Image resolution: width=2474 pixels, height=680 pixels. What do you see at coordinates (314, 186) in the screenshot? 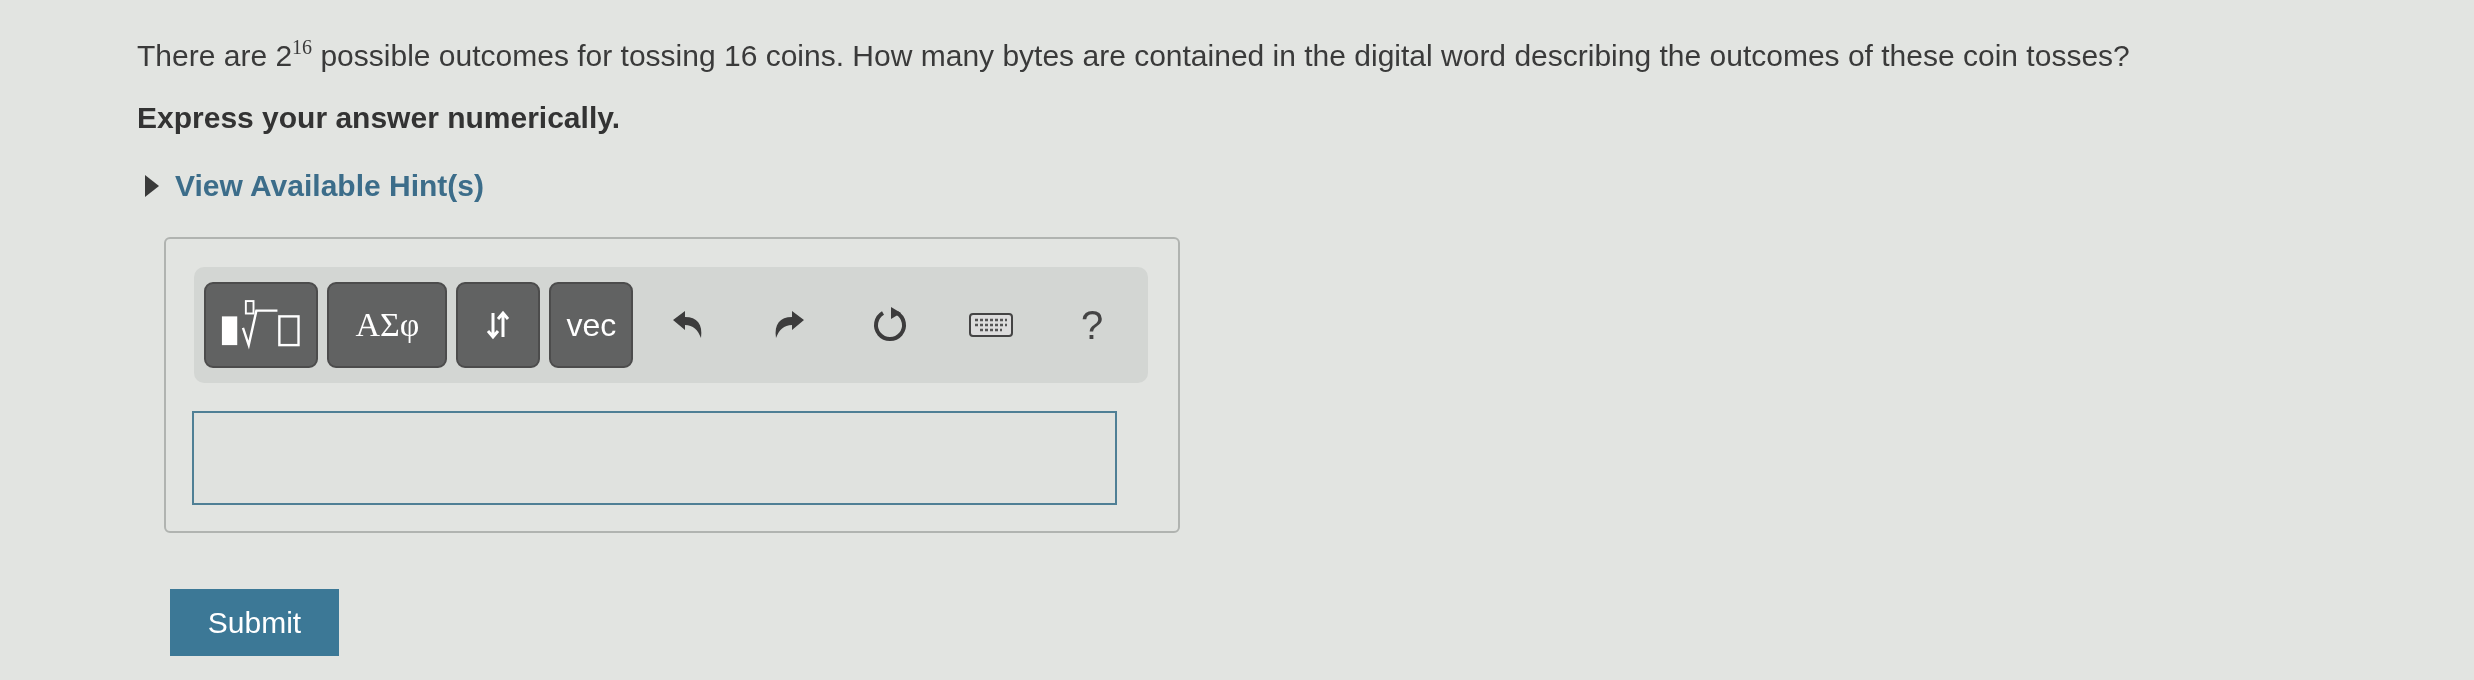
I see `hints-toggle: View Available Hint(s)` at bounding box center [314, 186].